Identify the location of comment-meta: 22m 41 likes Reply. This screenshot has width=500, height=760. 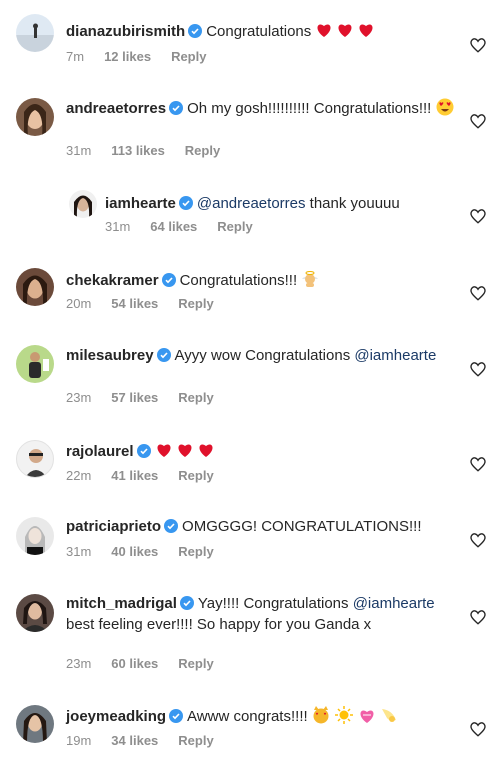
(150, 475).